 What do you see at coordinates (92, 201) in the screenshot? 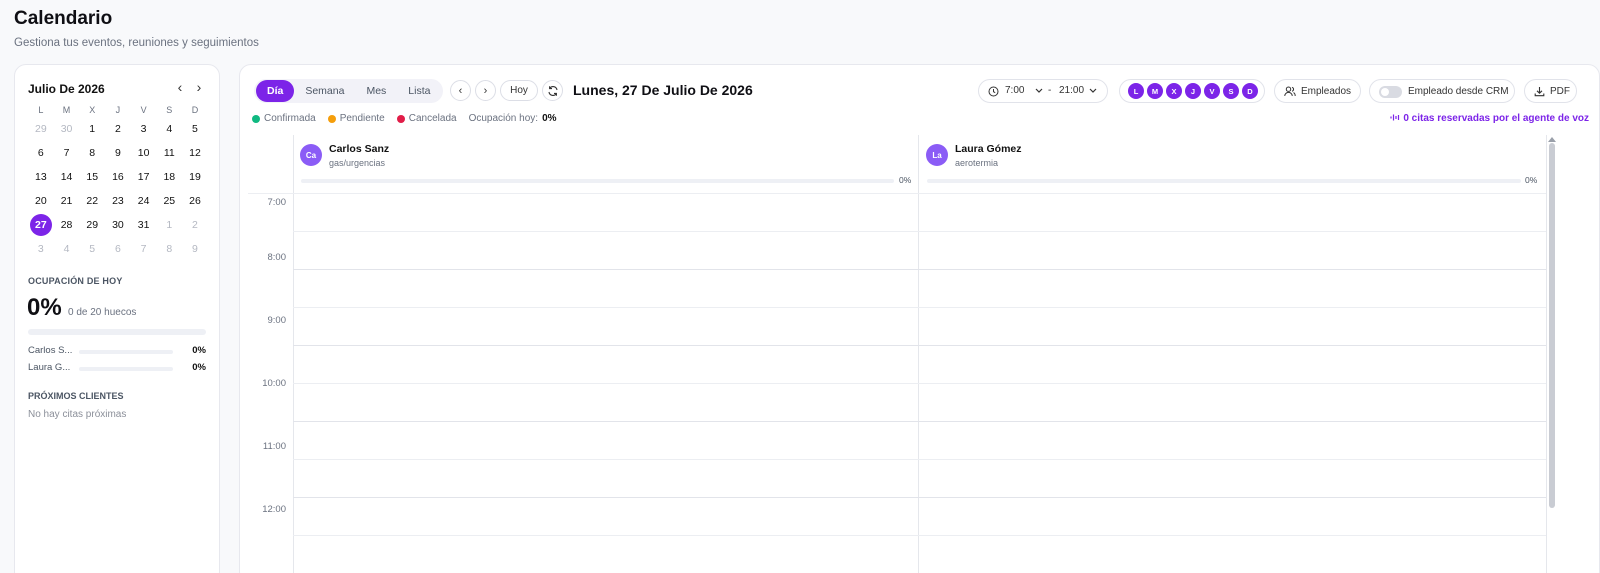
I see `mini-calendar-day: 22` at bounding box center [92, 201].